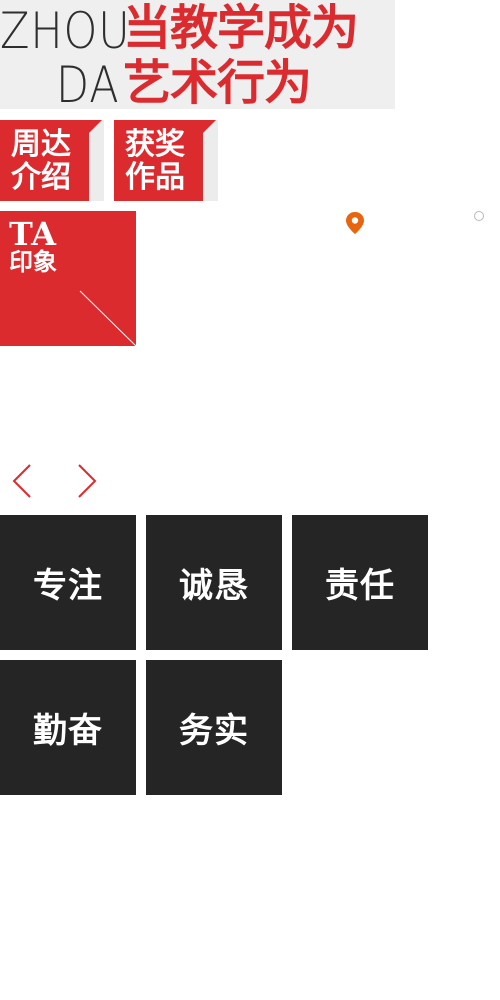  Describe the element at coordinates (68, 582) in the screenshot. I see `value-tile-focus: 专注` at that location.